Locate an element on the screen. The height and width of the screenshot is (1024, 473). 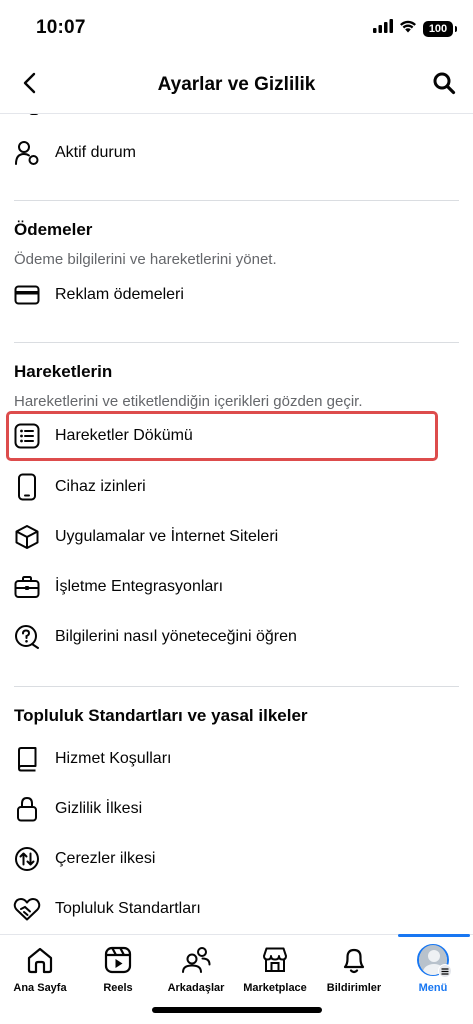
settings-item-active-status: Aktif durum is located at coordinates (236, 153).